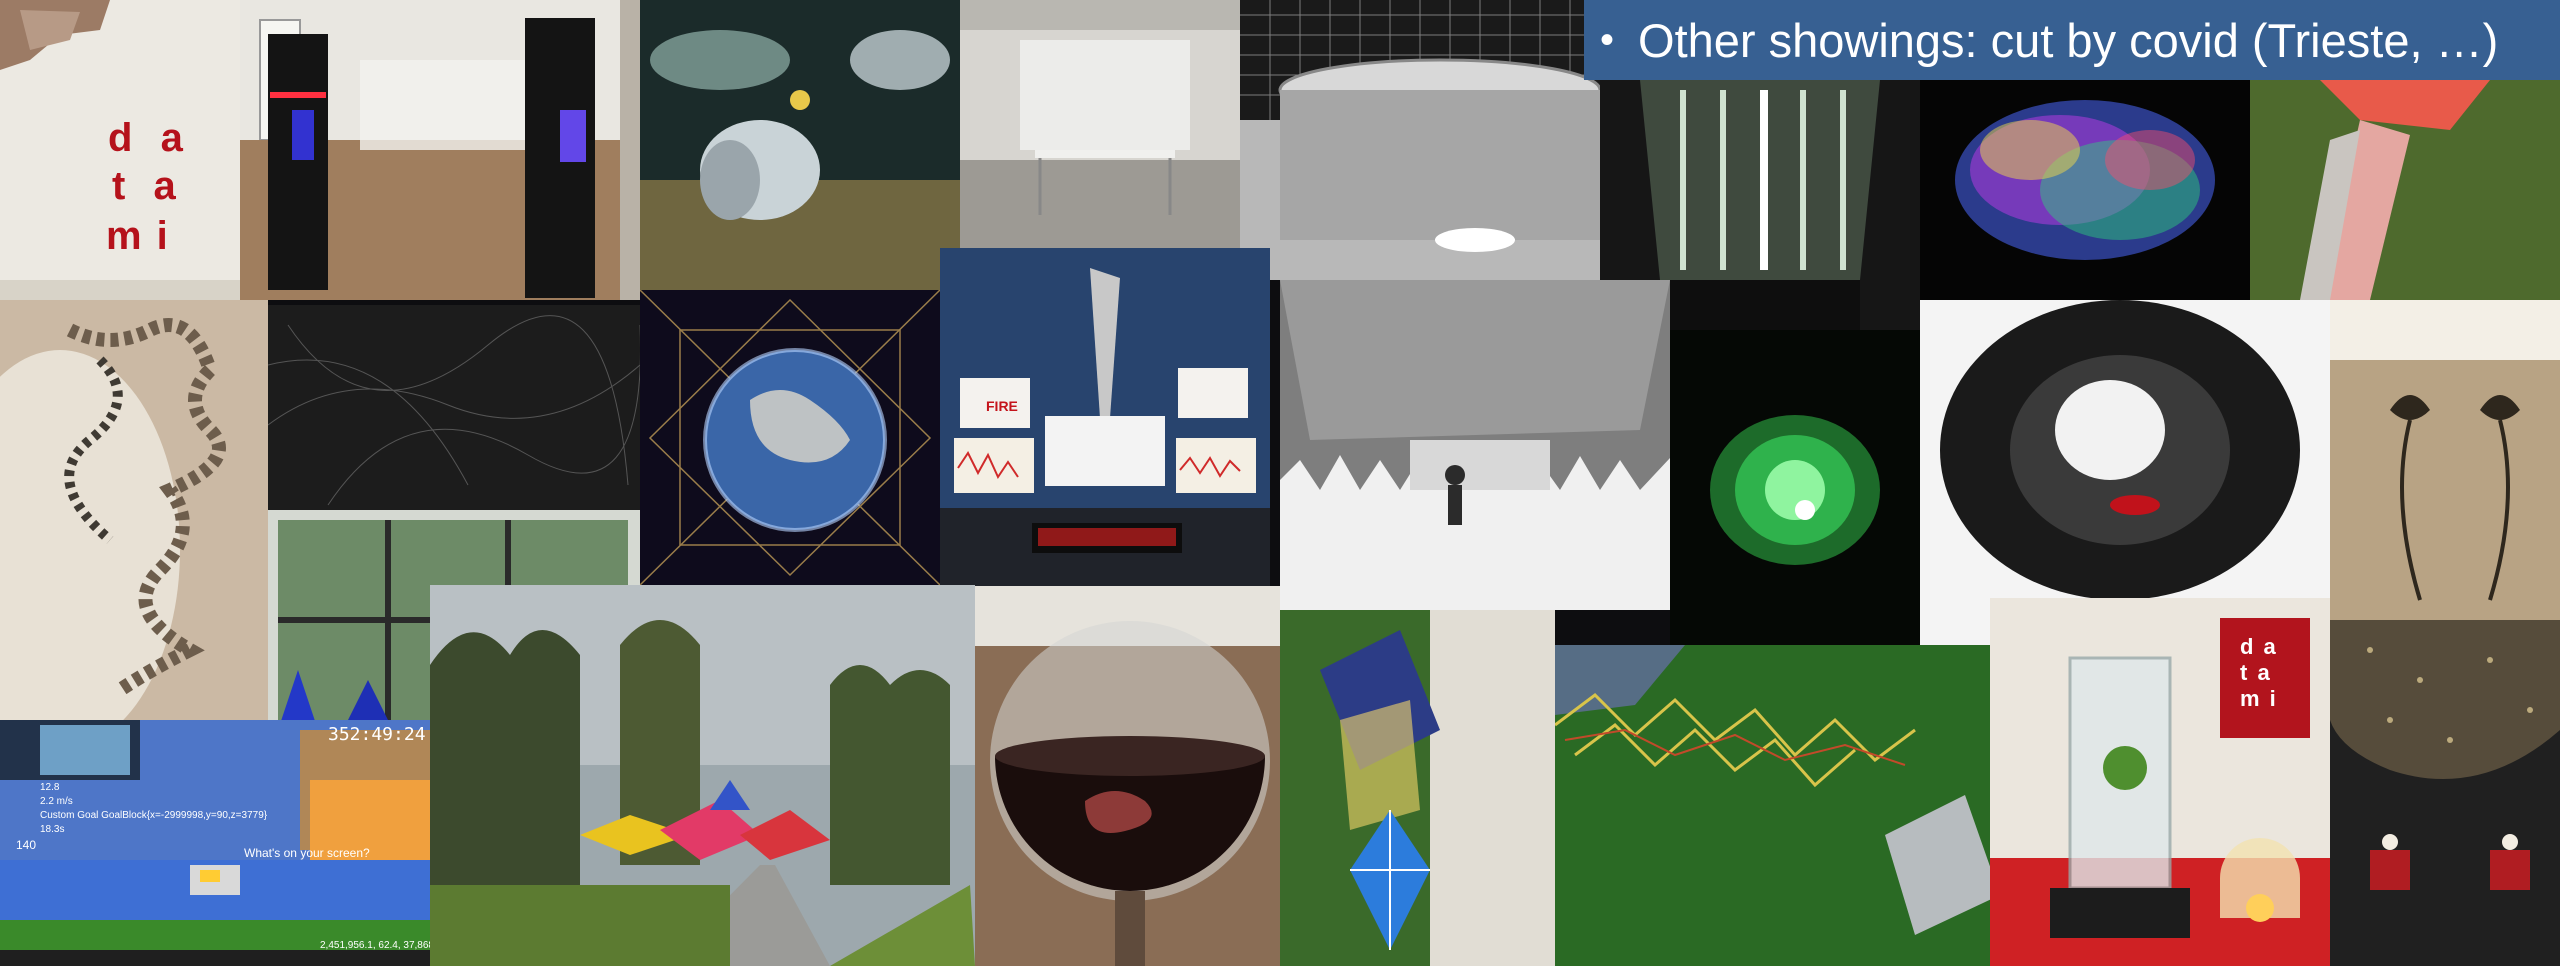 The image size is (2560, 966). I want to click on blue-room-cone-photo: FIRE, so click(1105, 417).